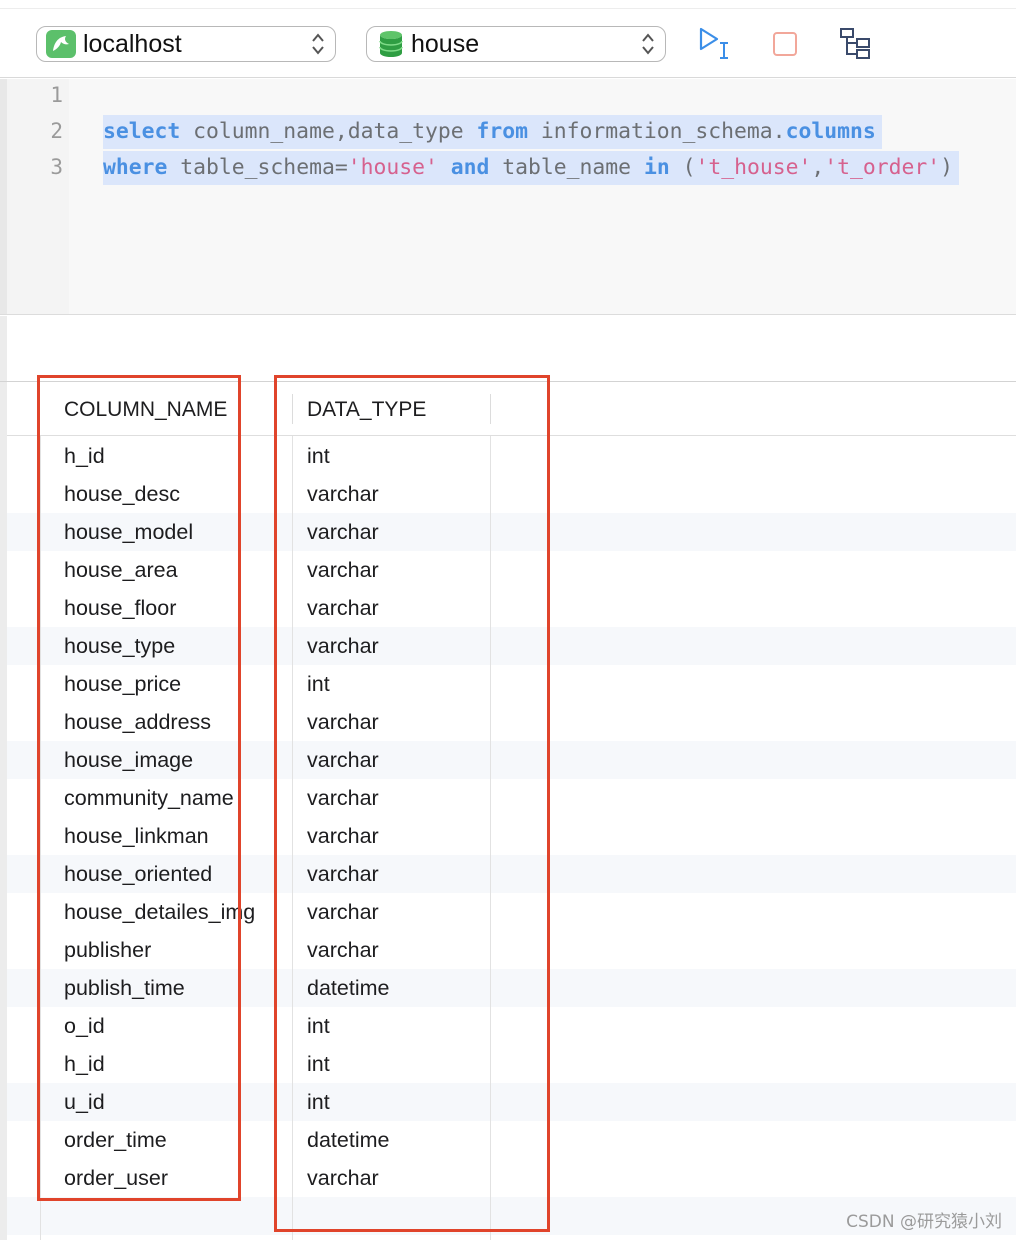 The image size is (1016, 1240). I want to click on sql-keyword: select, so click(142, 131).